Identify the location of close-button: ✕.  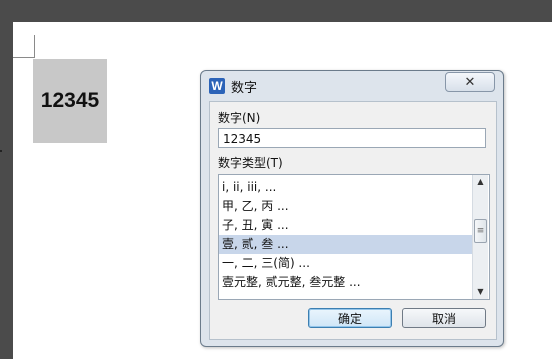
(470, 82).